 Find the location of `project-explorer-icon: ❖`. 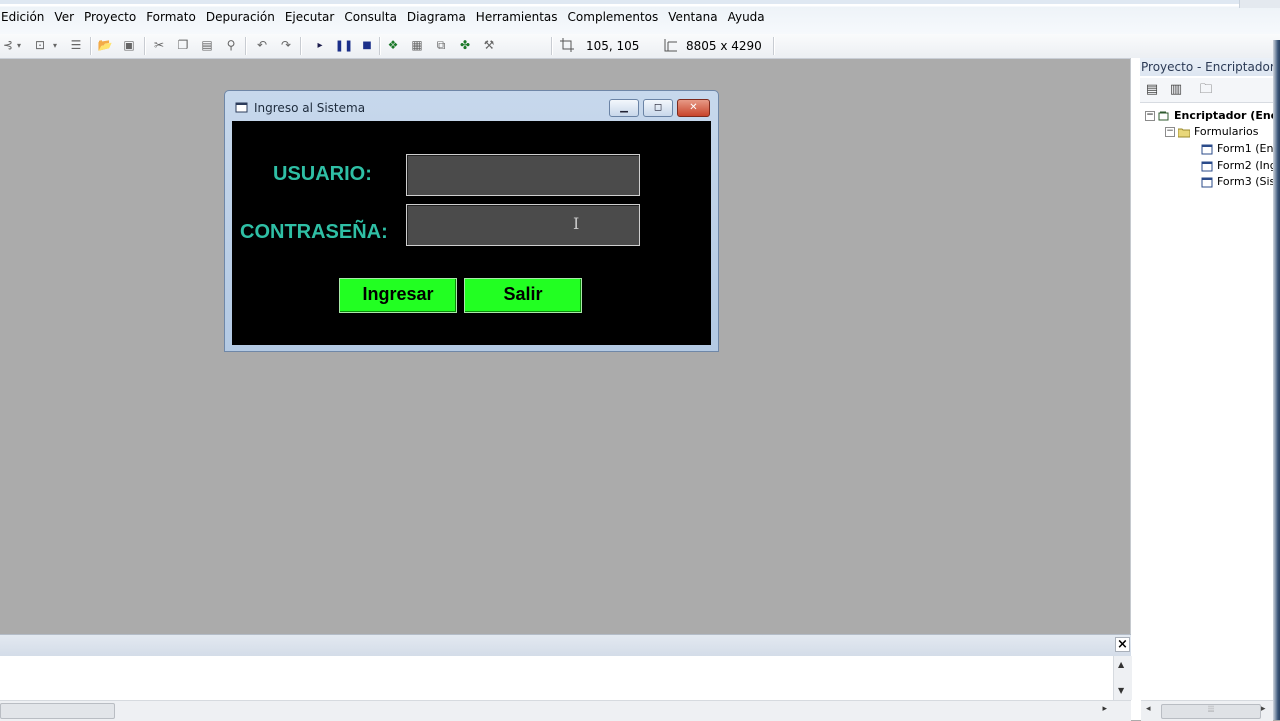

project-explorer-icon: ❖ is located at coordinates (393, 45).